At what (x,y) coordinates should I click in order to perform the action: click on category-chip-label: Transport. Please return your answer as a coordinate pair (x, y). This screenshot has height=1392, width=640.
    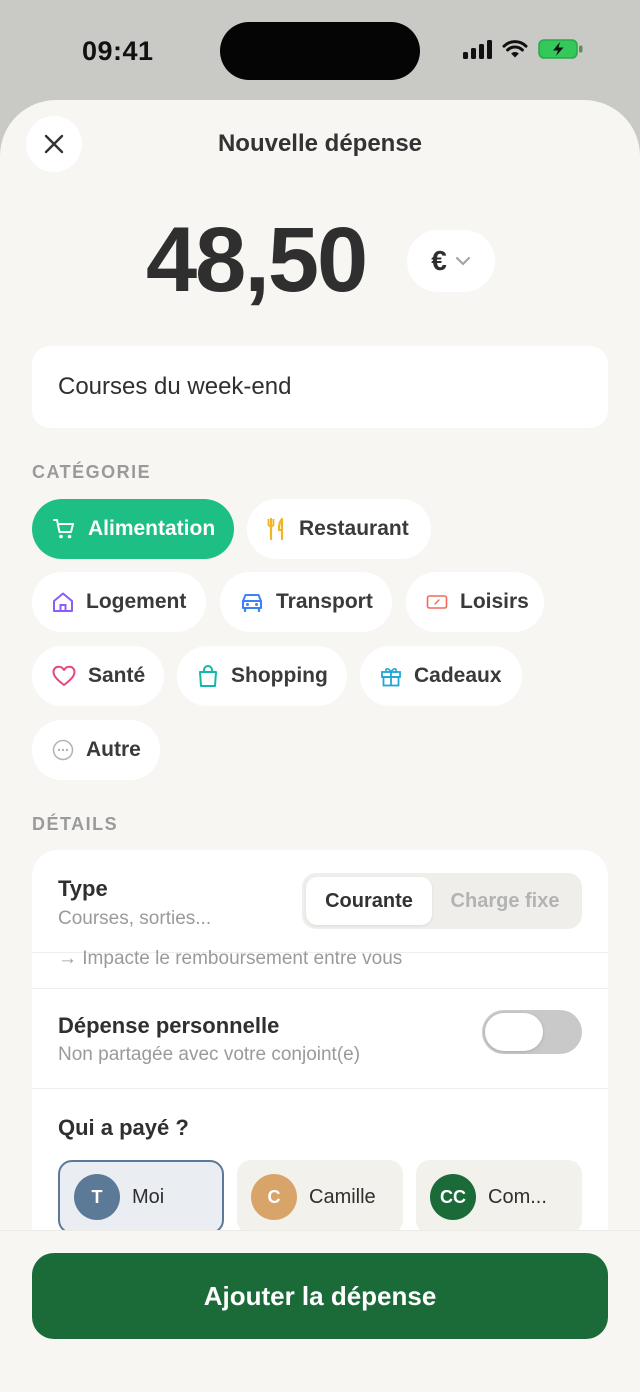
    Looking at the image, I should click on (324, 601).